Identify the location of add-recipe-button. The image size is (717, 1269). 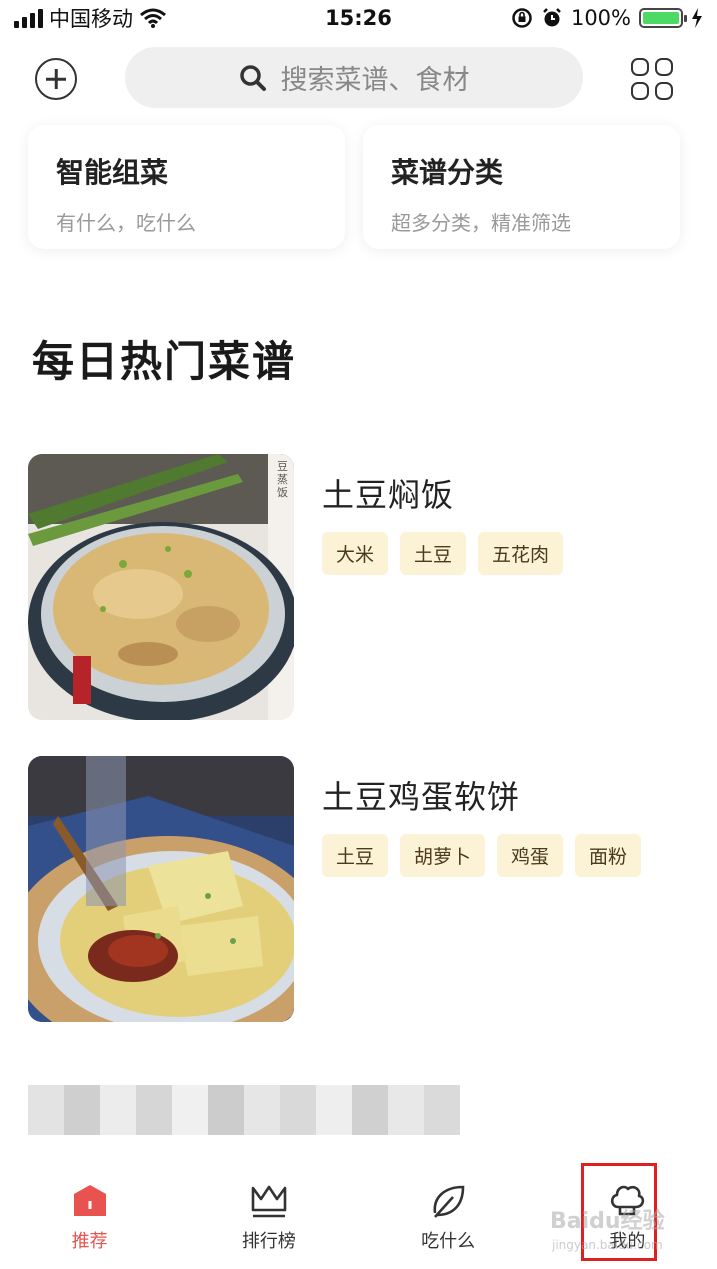
(56, 79).